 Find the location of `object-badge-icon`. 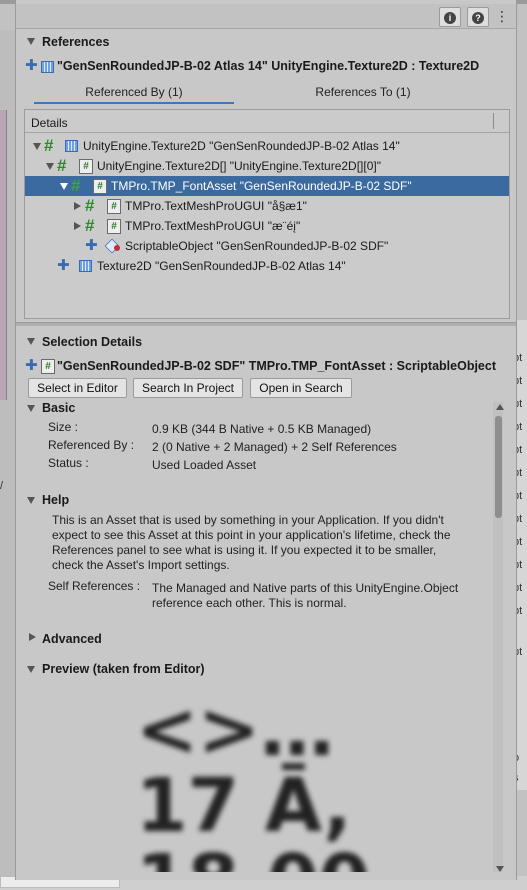

object-badge-icon is located at coordinates (117, 248).